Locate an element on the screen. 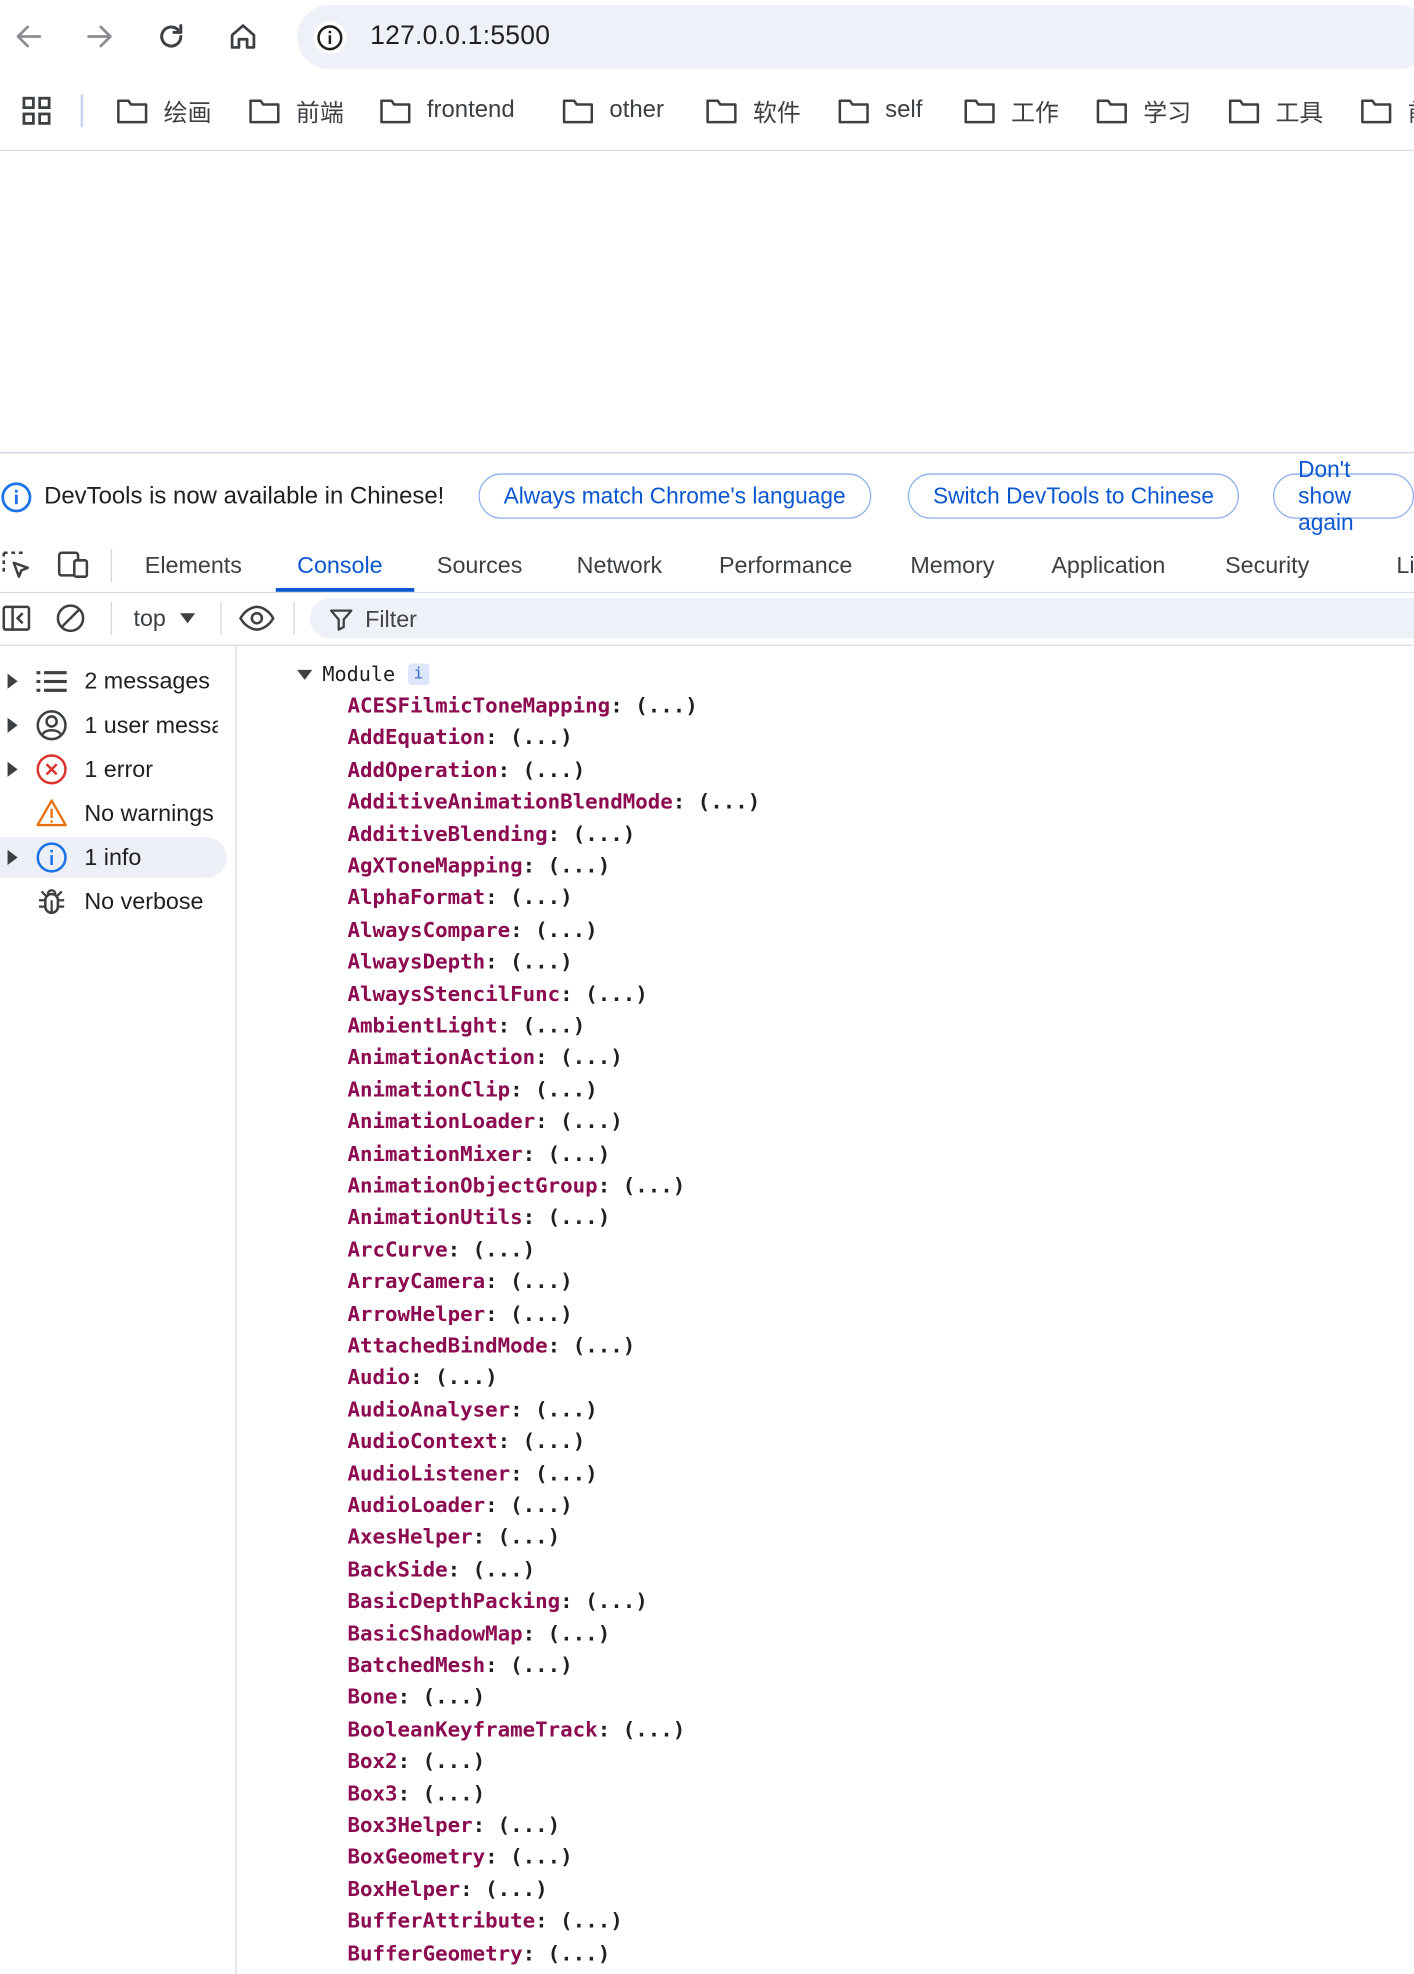 This screenshot has width=1414, height=1974. device-toolbar-icon is located at coordinates (72, 565).